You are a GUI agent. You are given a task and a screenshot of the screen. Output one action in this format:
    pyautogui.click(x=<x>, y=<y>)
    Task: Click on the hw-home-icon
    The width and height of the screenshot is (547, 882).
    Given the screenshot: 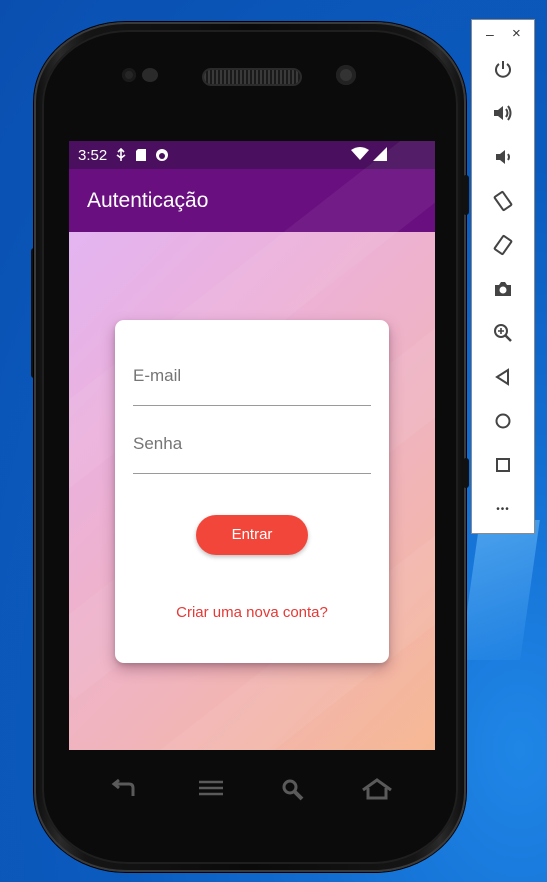 What is the action you would take?
    pyautogui.click(x=377, y=792)
    